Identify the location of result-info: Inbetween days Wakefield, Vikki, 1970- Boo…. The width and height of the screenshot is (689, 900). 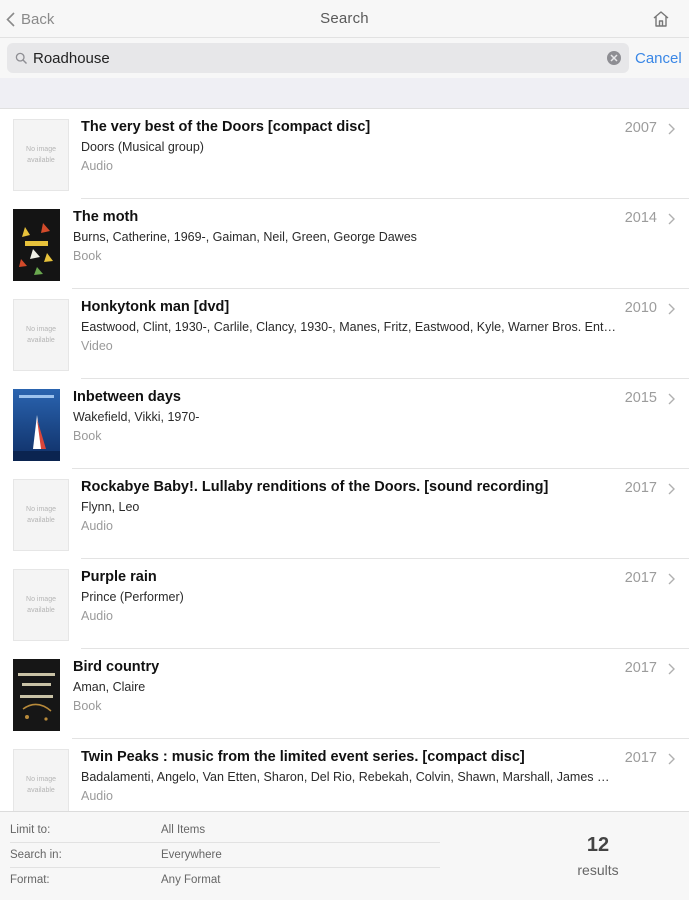
(340, 417).